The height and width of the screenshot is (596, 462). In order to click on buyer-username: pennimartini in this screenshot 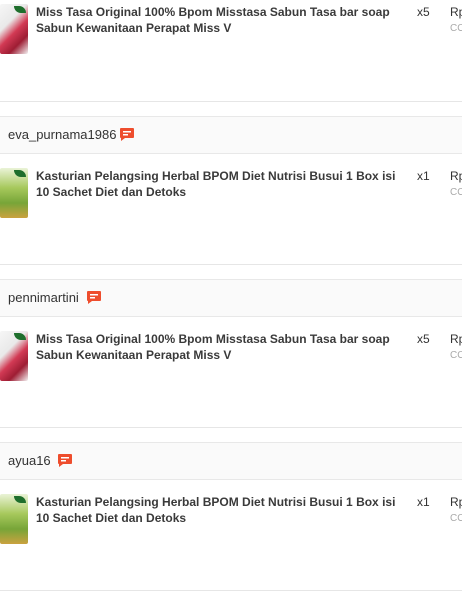, I will do `click(43, 297)`.